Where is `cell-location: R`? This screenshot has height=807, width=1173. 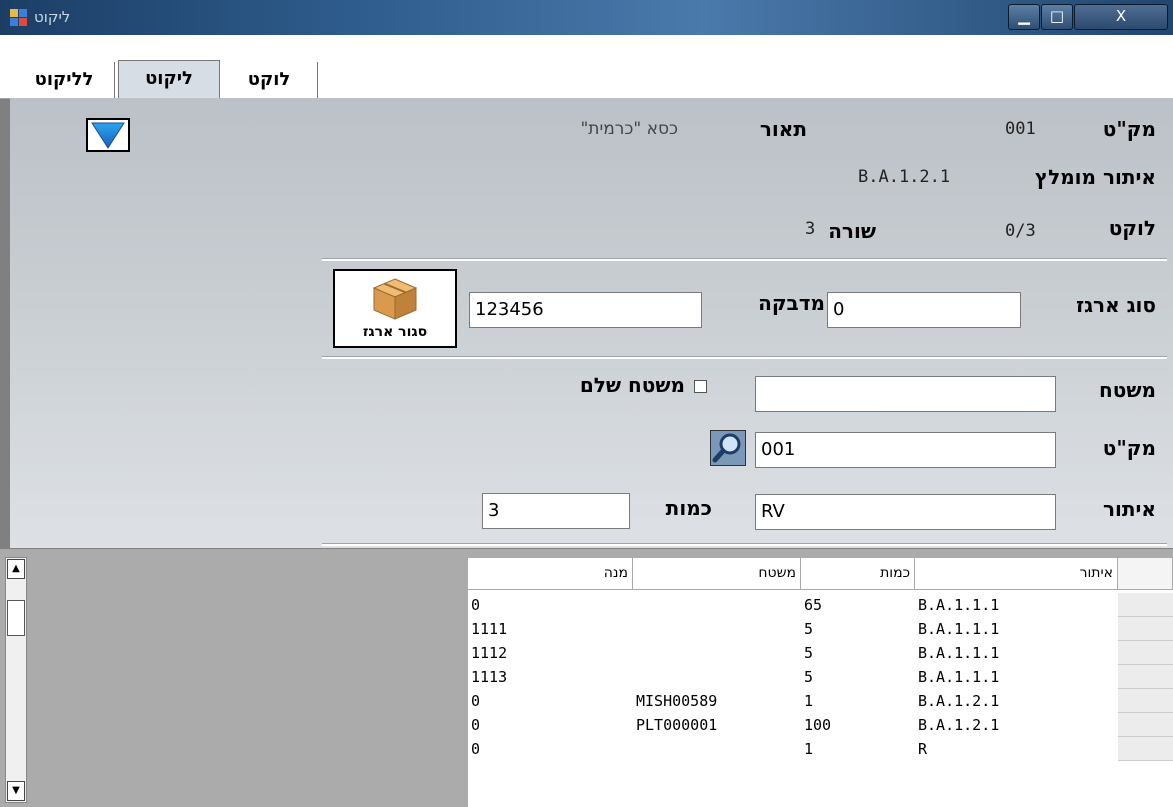
cell-location: R is located at coordinates (923, 749).